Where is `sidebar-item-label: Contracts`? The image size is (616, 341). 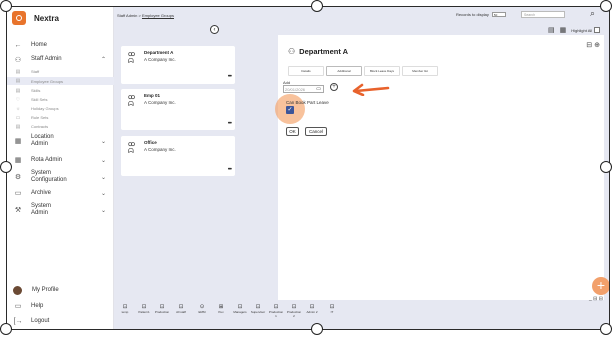 sidebar-item-label: Contracts is located at coordinates (40, 126).